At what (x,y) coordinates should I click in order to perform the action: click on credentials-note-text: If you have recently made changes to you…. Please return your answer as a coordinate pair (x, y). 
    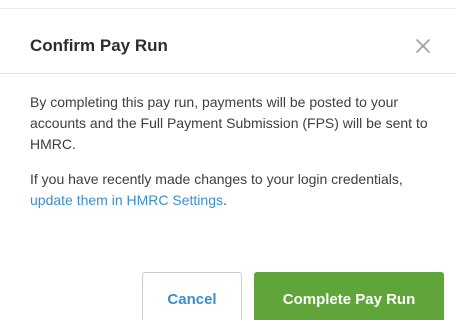
    Looking at the image, I should click on (216, 179).